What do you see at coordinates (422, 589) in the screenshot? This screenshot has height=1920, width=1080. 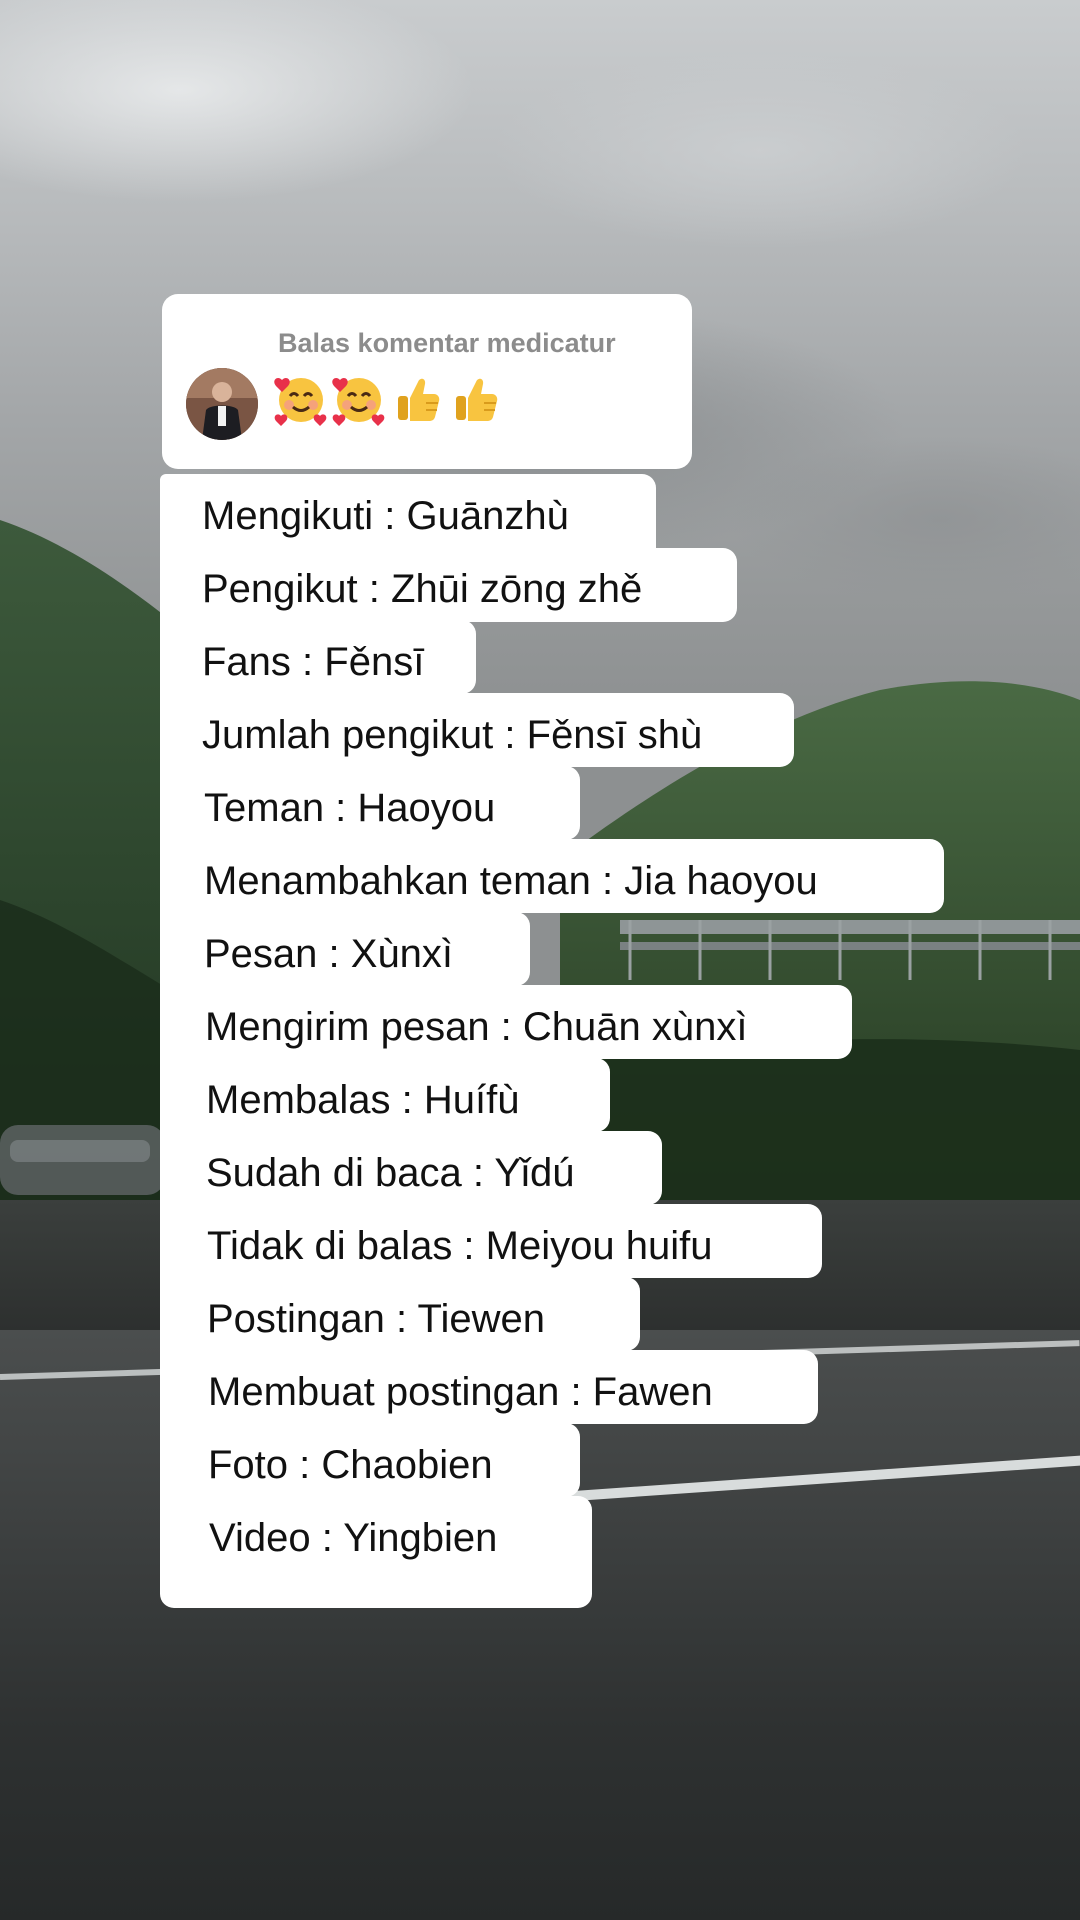 I see `vocab-line: Pengikut : Zhūi zōng zhě` at bounding box center [422, 589].